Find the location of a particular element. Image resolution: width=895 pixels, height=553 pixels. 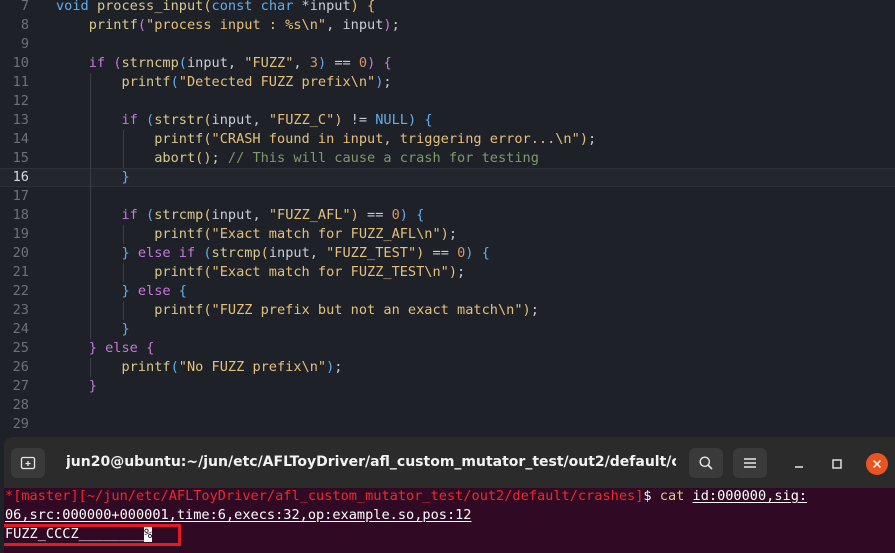

code-line: 26 printf("No FUZZ prefix\n"); is located at coordinates (447, 367).